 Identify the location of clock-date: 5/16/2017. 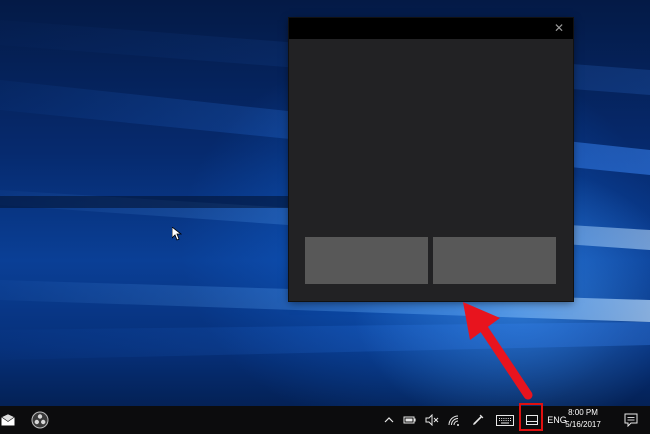
(583, 424).